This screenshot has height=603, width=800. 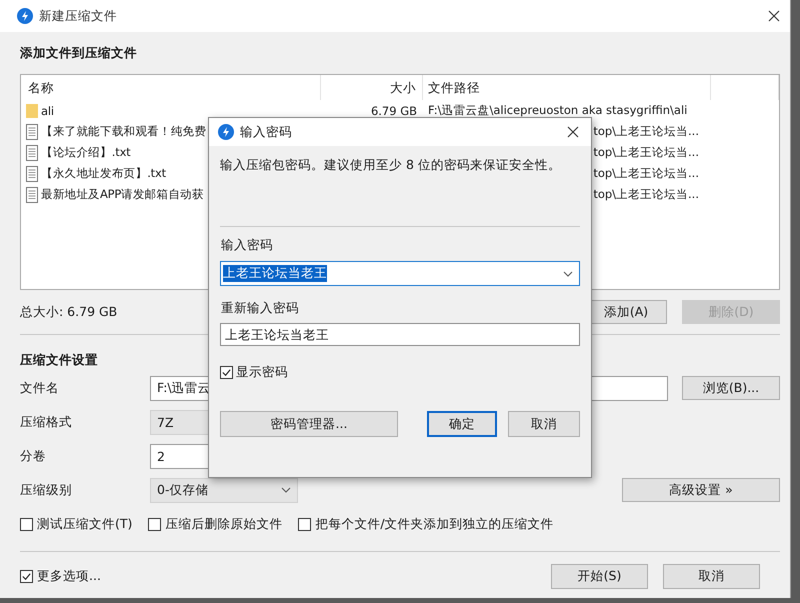 What do you see at coordinates (260, 308) in the screenshot?
I see `field-label: 重新输入密码` at bounding box center [260, 308].